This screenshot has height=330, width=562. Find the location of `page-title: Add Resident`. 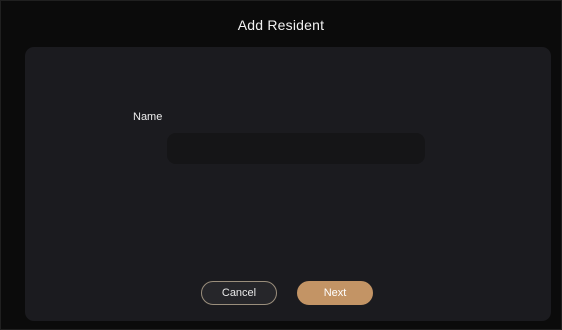

page-title: Add Resident is located at coordinates (281, 25).